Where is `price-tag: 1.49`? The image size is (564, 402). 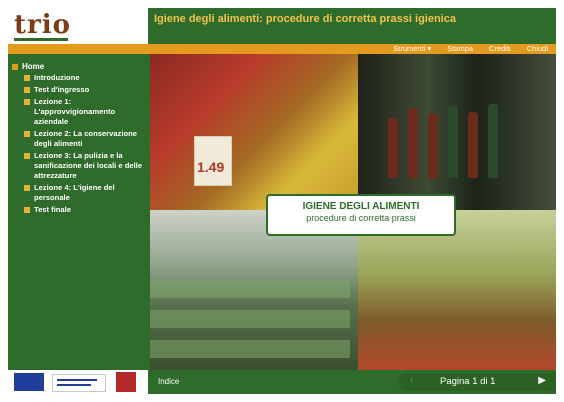 price-tag: 1.49 is located at coordinates (213, 161).